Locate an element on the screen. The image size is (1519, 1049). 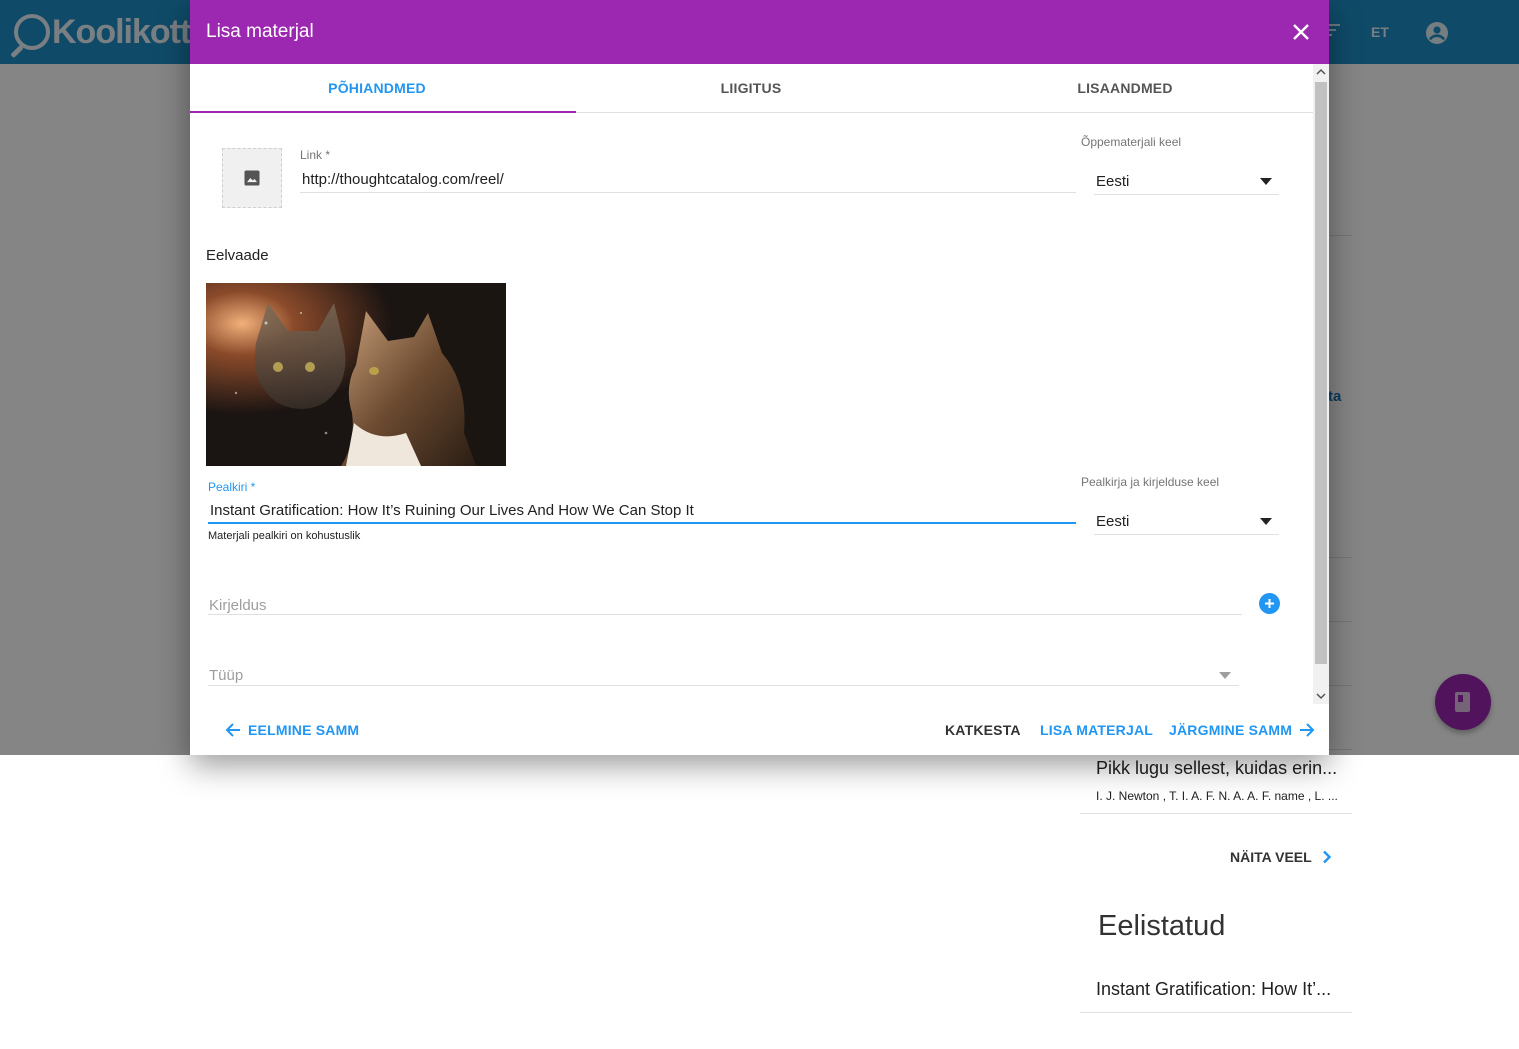
scroll-down-icon is located at coordinates (1321, 696).